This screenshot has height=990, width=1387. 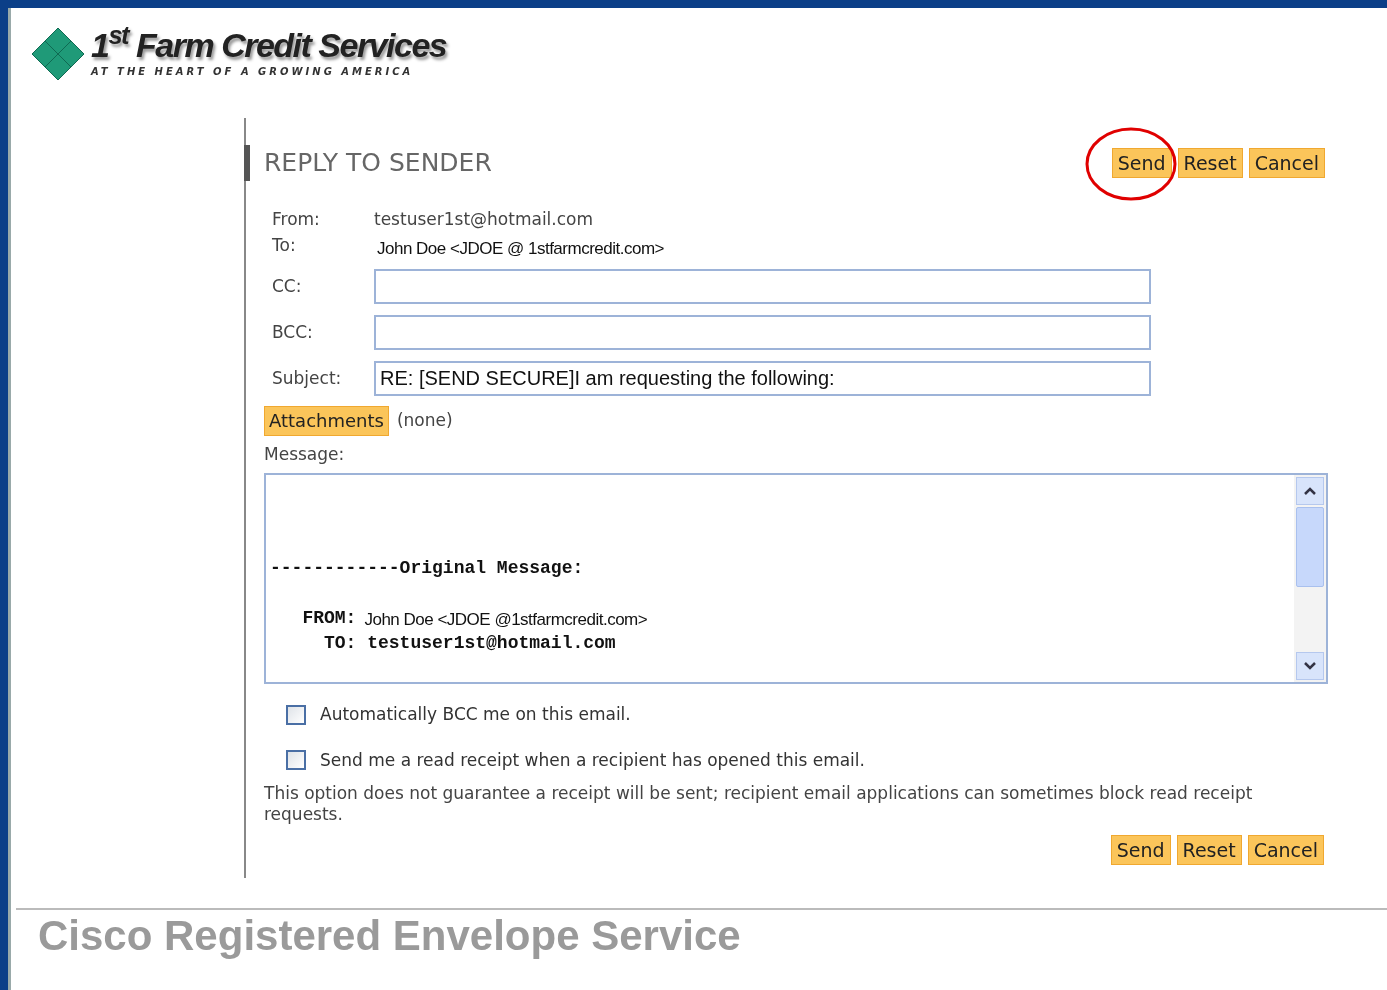 I want to click on field-label: To:, so click(x=284, y=245).